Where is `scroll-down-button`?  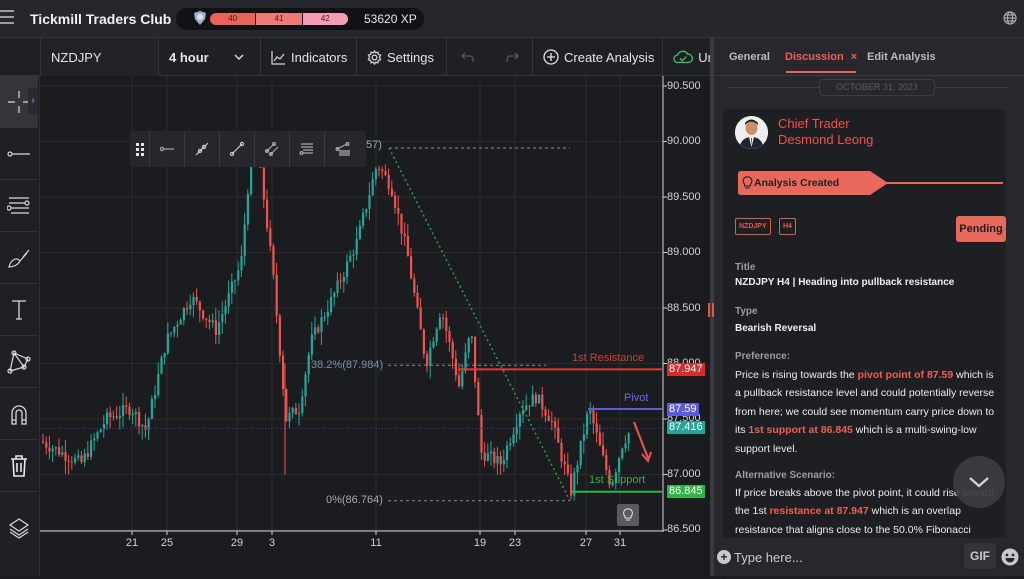 scroll-down-button is located at coordinates (979, 482).